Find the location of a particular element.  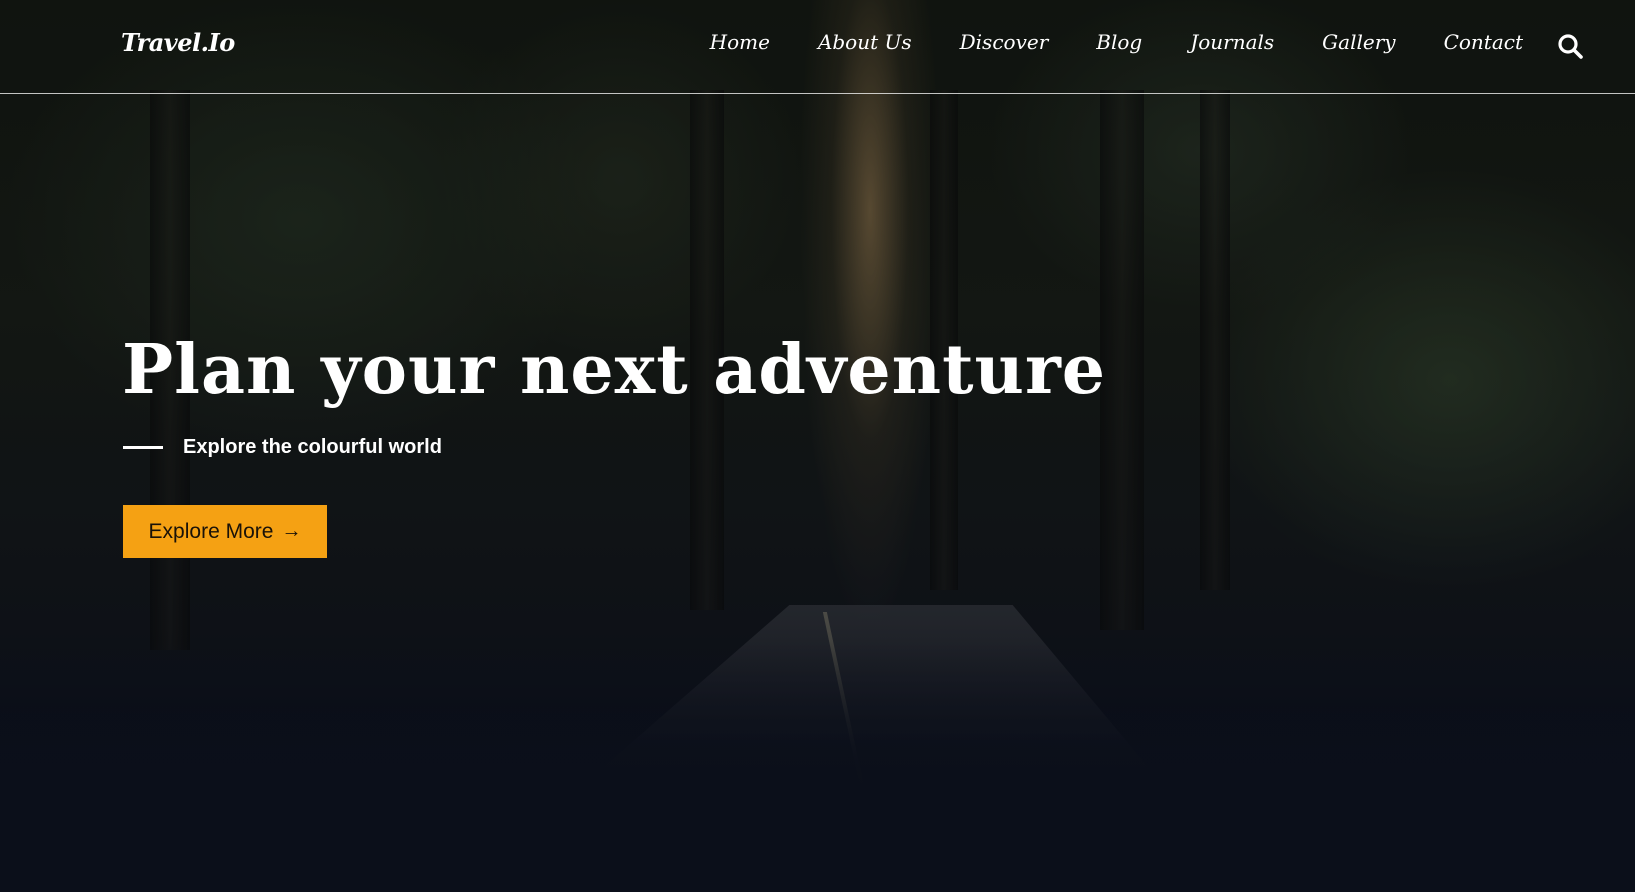

nav-item-blog: Blog is located at coordinates (1119, 42).